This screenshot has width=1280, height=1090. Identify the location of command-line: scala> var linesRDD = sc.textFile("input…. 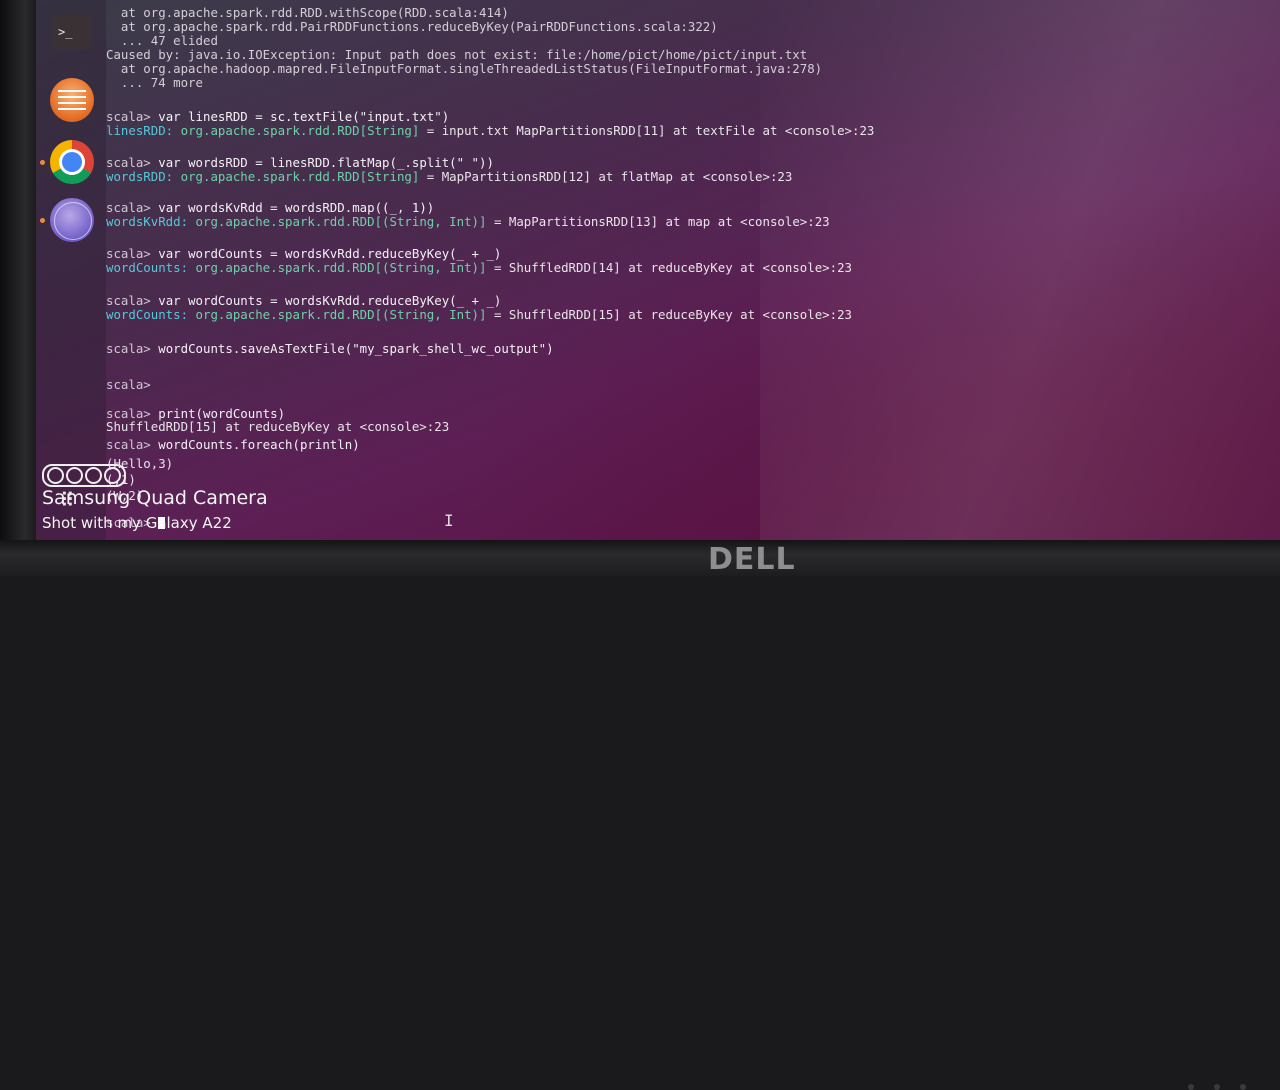
(278, 116).